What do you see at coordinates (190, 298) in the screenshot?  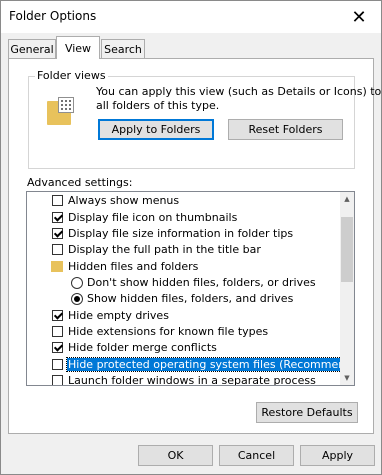 I see `show-hidden-label: Show hidden files, folders, and drives` at bounding box center [190, 298].